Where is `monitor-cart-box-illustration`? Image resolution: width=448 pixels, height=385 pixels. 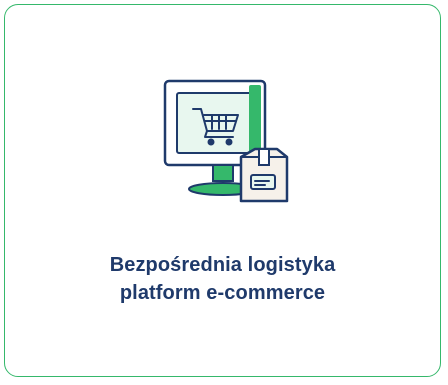 monitor-cart-box-illustration is located at coordinates (226, 141).